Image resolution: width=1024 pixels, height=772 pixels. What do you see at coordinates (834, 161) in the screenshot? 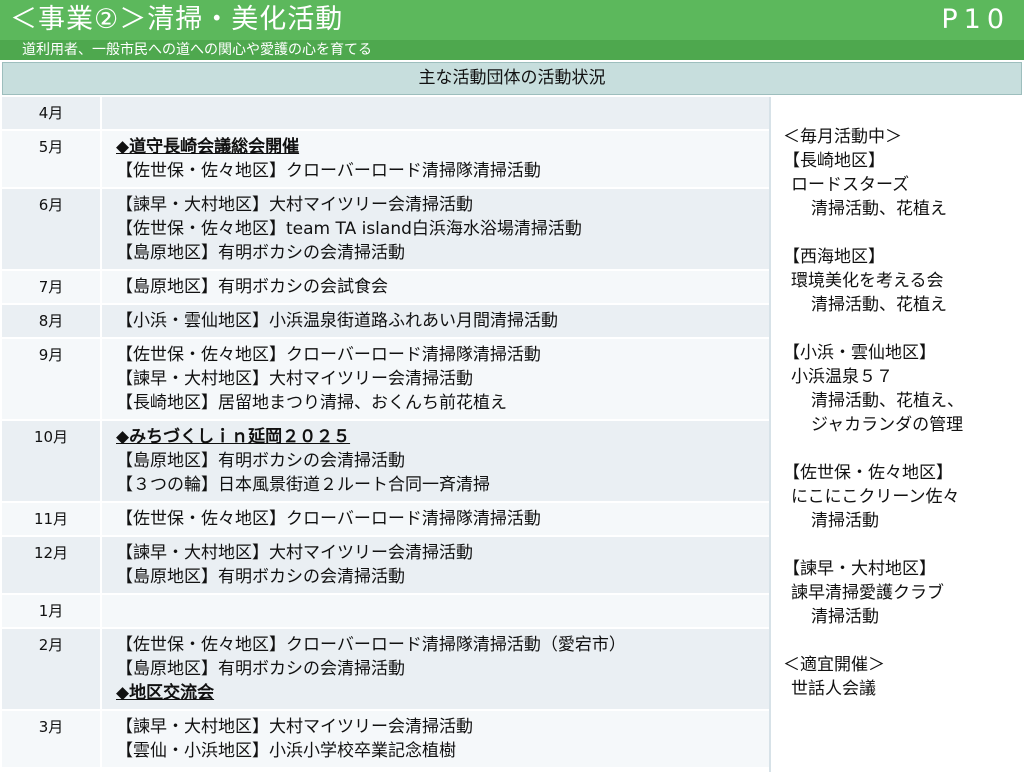
I see `area-label: 【長崎地区】` at bounding box center [834, 161].